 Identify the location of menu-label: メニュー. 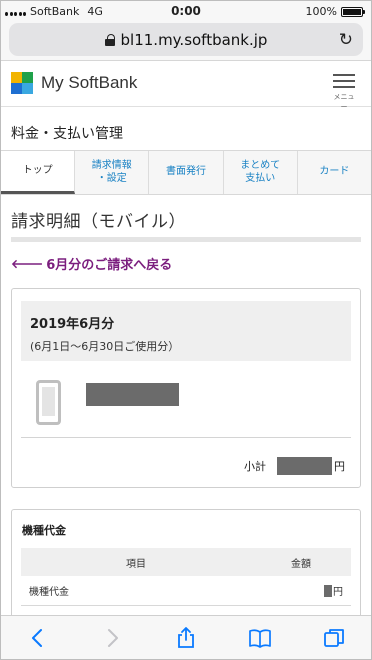
(344, 102).